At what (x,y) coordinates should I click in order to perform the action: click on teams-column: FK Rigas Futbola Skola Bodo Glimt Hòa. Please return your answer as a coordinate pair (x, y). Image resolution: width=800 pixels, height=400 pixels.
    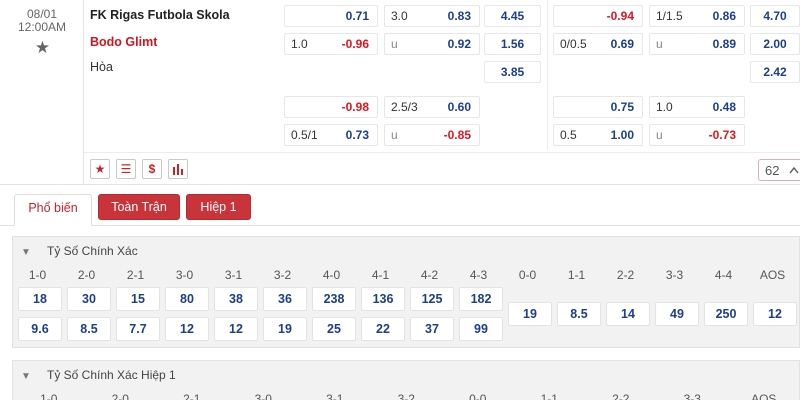
    Looking at the image, I should click on (182, 75).